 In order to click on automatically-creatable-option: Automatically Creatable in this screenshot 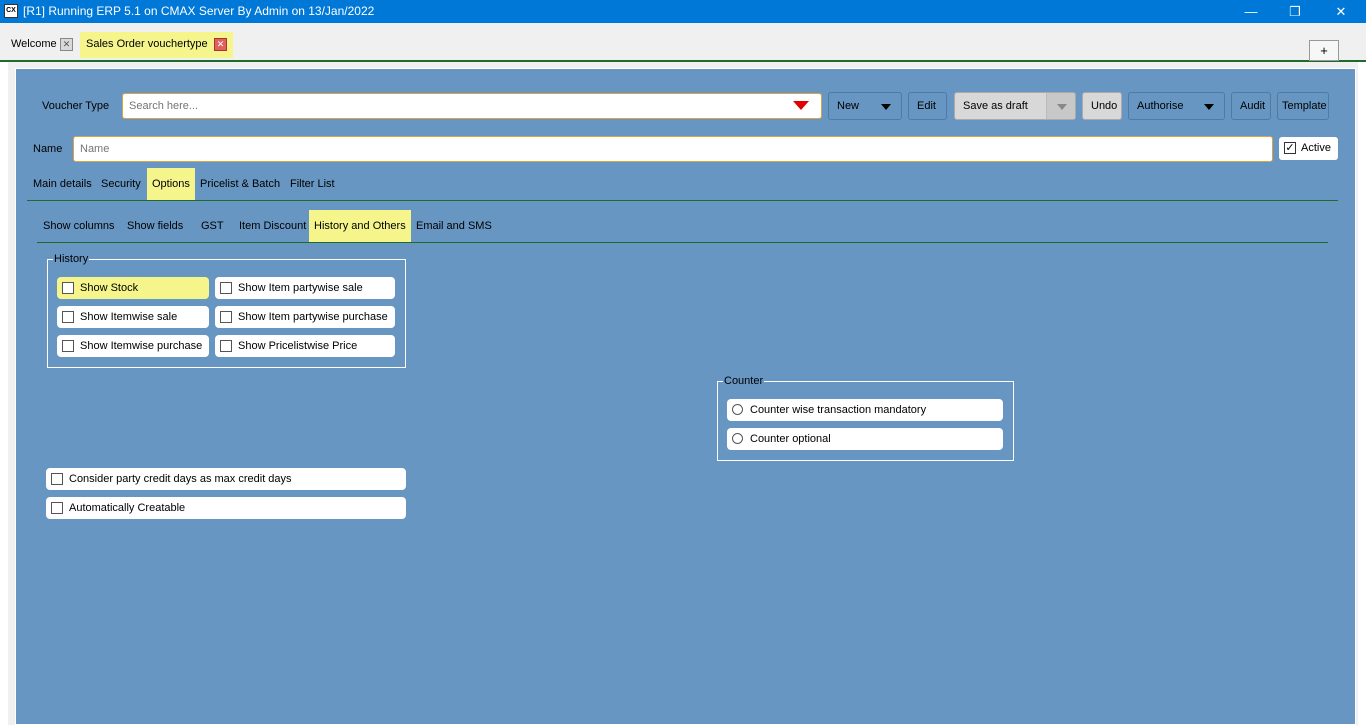, I will do `click(226, 508)`.